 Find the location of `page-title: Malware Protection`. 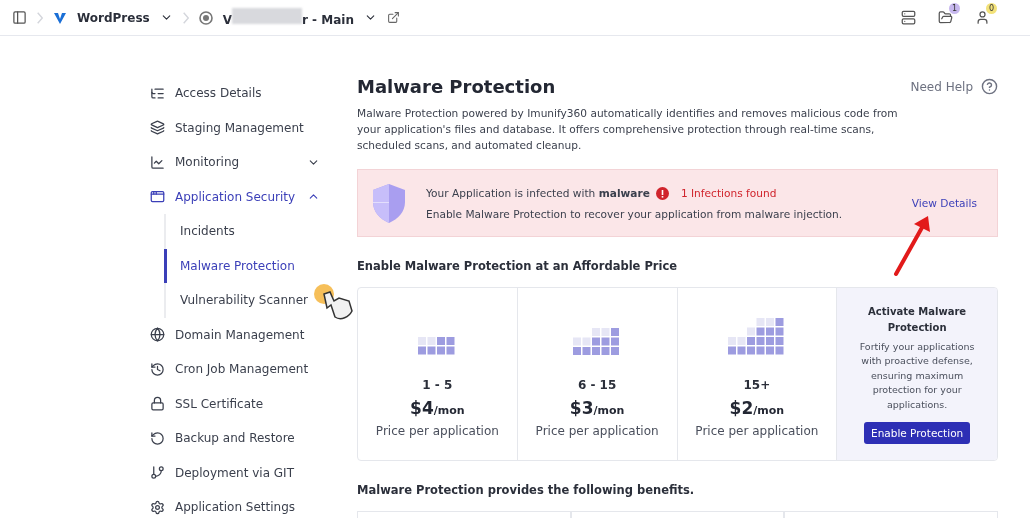

page-title: Malware Protection is located at coordinates (456, 86).